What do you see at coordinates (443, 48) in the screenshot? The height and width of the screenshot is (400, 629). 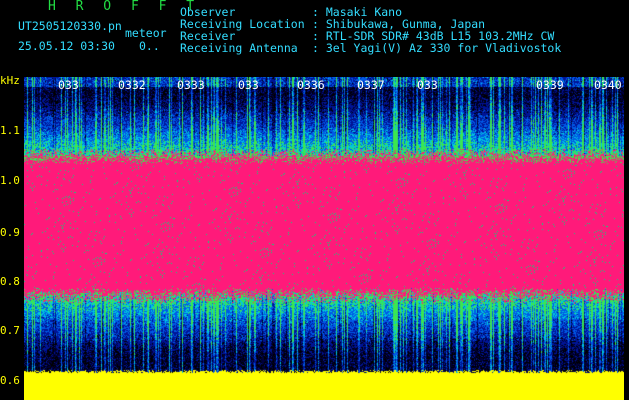 I see `antenna-text: 3el Yagi(V) Az 330 for Vladivostok` at bounding box center [443, 48].